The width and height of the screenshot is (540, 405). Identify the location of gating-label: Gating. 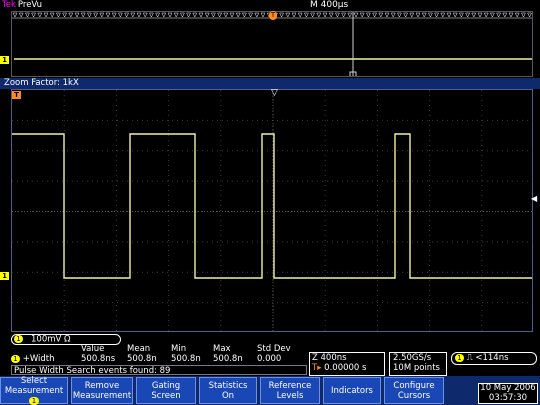
(166, 385).